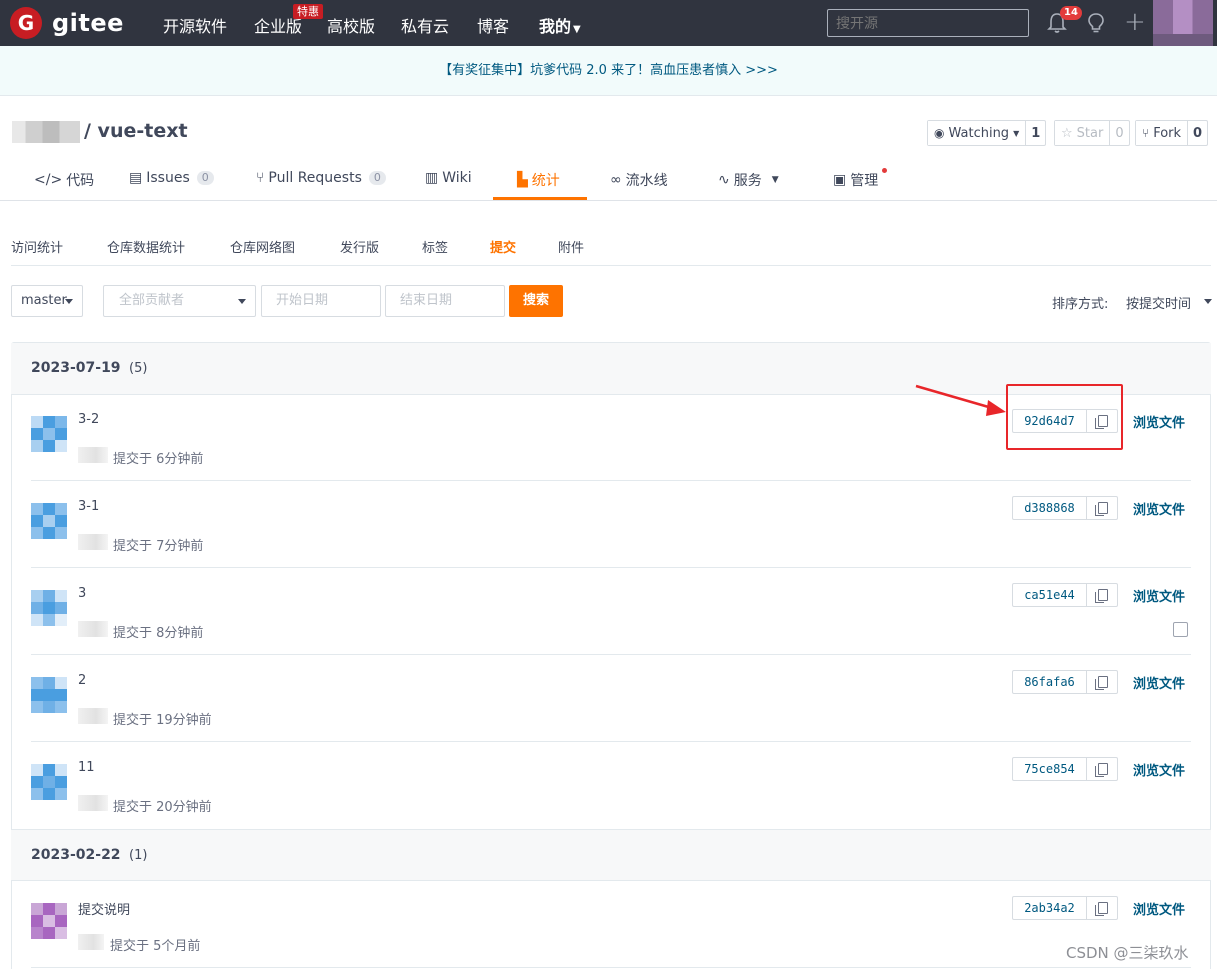 Image resolution: width=1217 pixels, height=969 pixels. I want to click on subnav-visits: 访问统计, so click(37, 246).